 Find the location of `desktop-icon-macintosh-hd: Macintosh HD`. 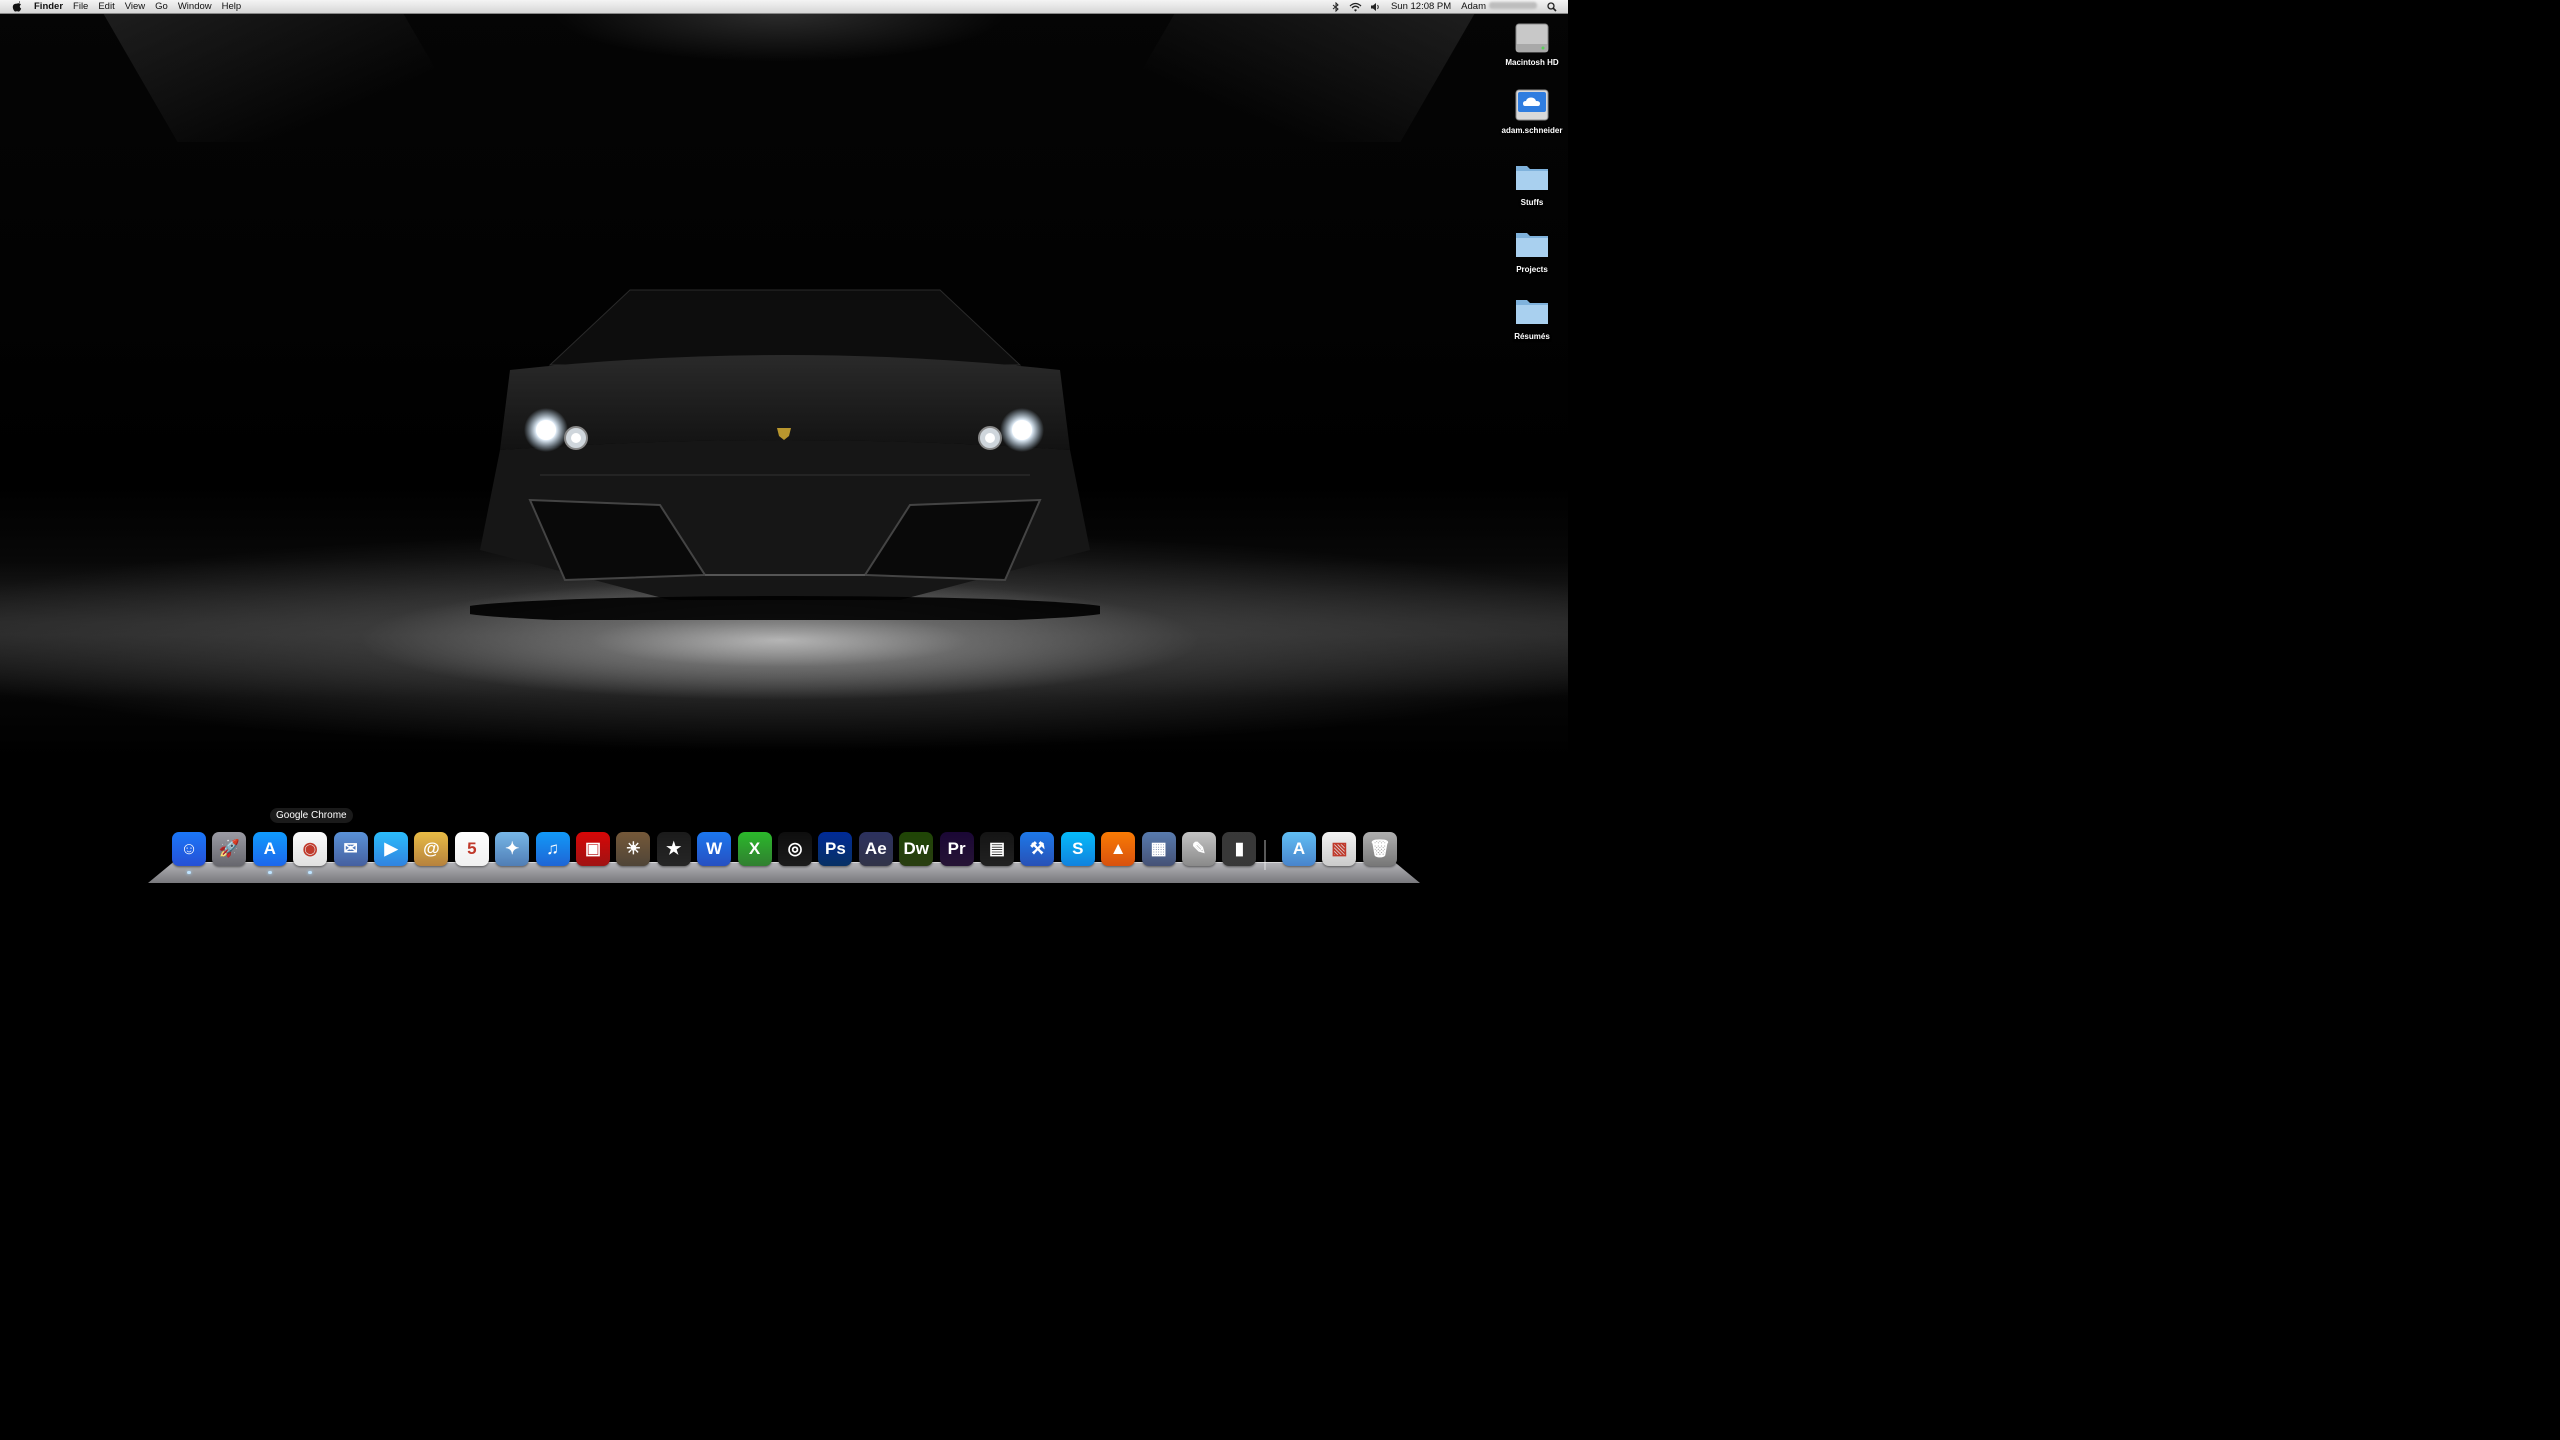

desktop-icon-macintosh-hd: Macintosh HD is located at coordinates (1532, 43).